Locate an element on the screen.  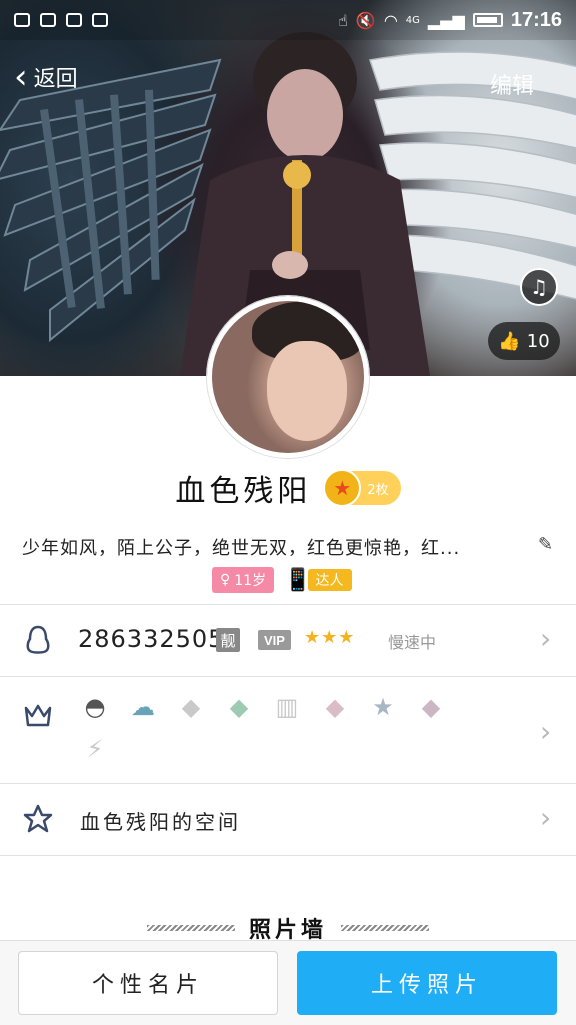
touch-icon: ☝ is located at coordinates (343, 20).